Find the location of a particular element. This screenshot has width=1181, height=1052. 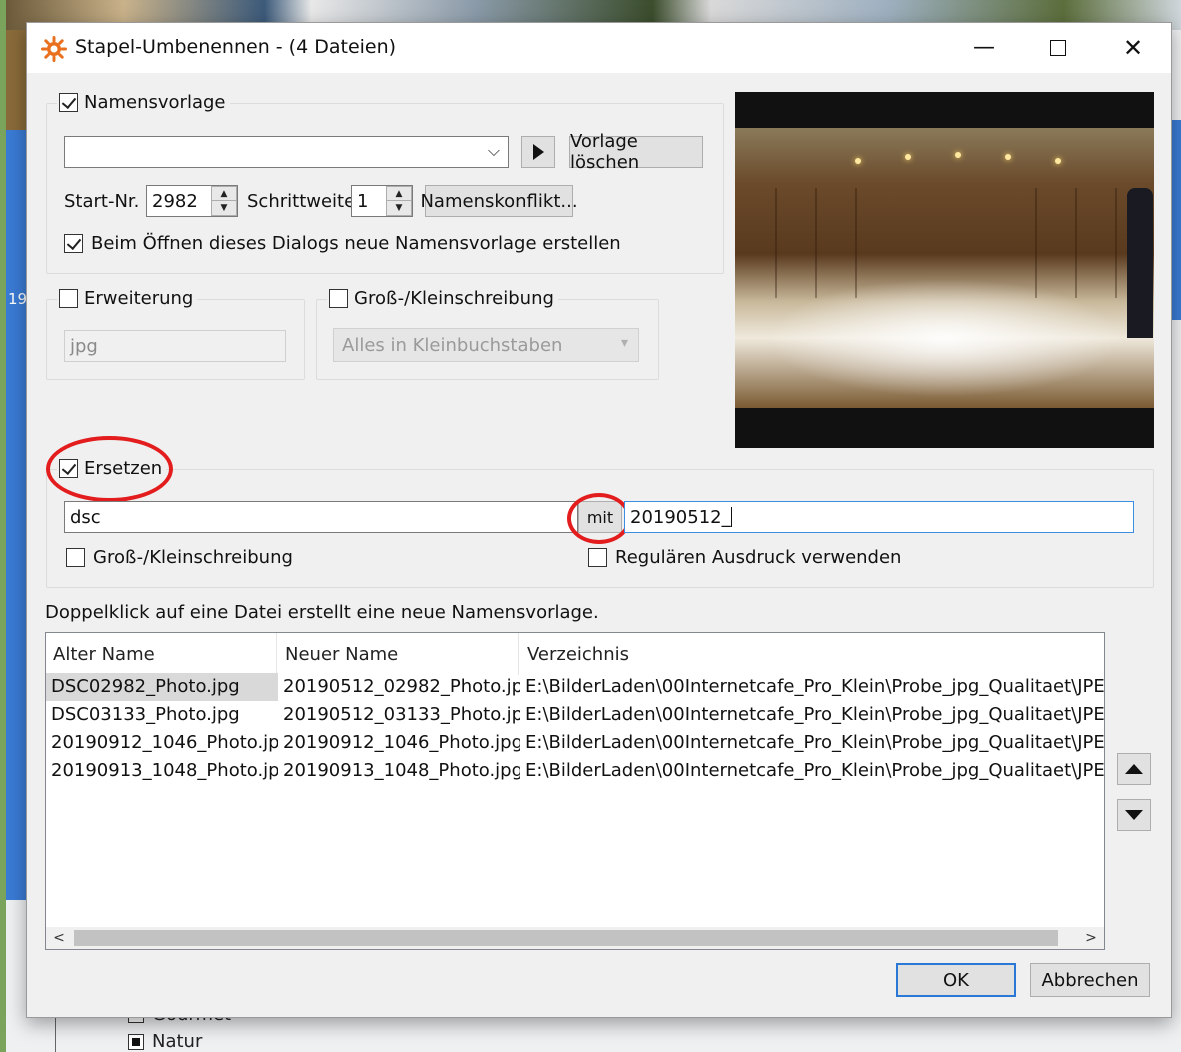

title-bar: Stapel-Umbenennen - (4 Dateien) — ✕ is located at coordinates (599, 48).